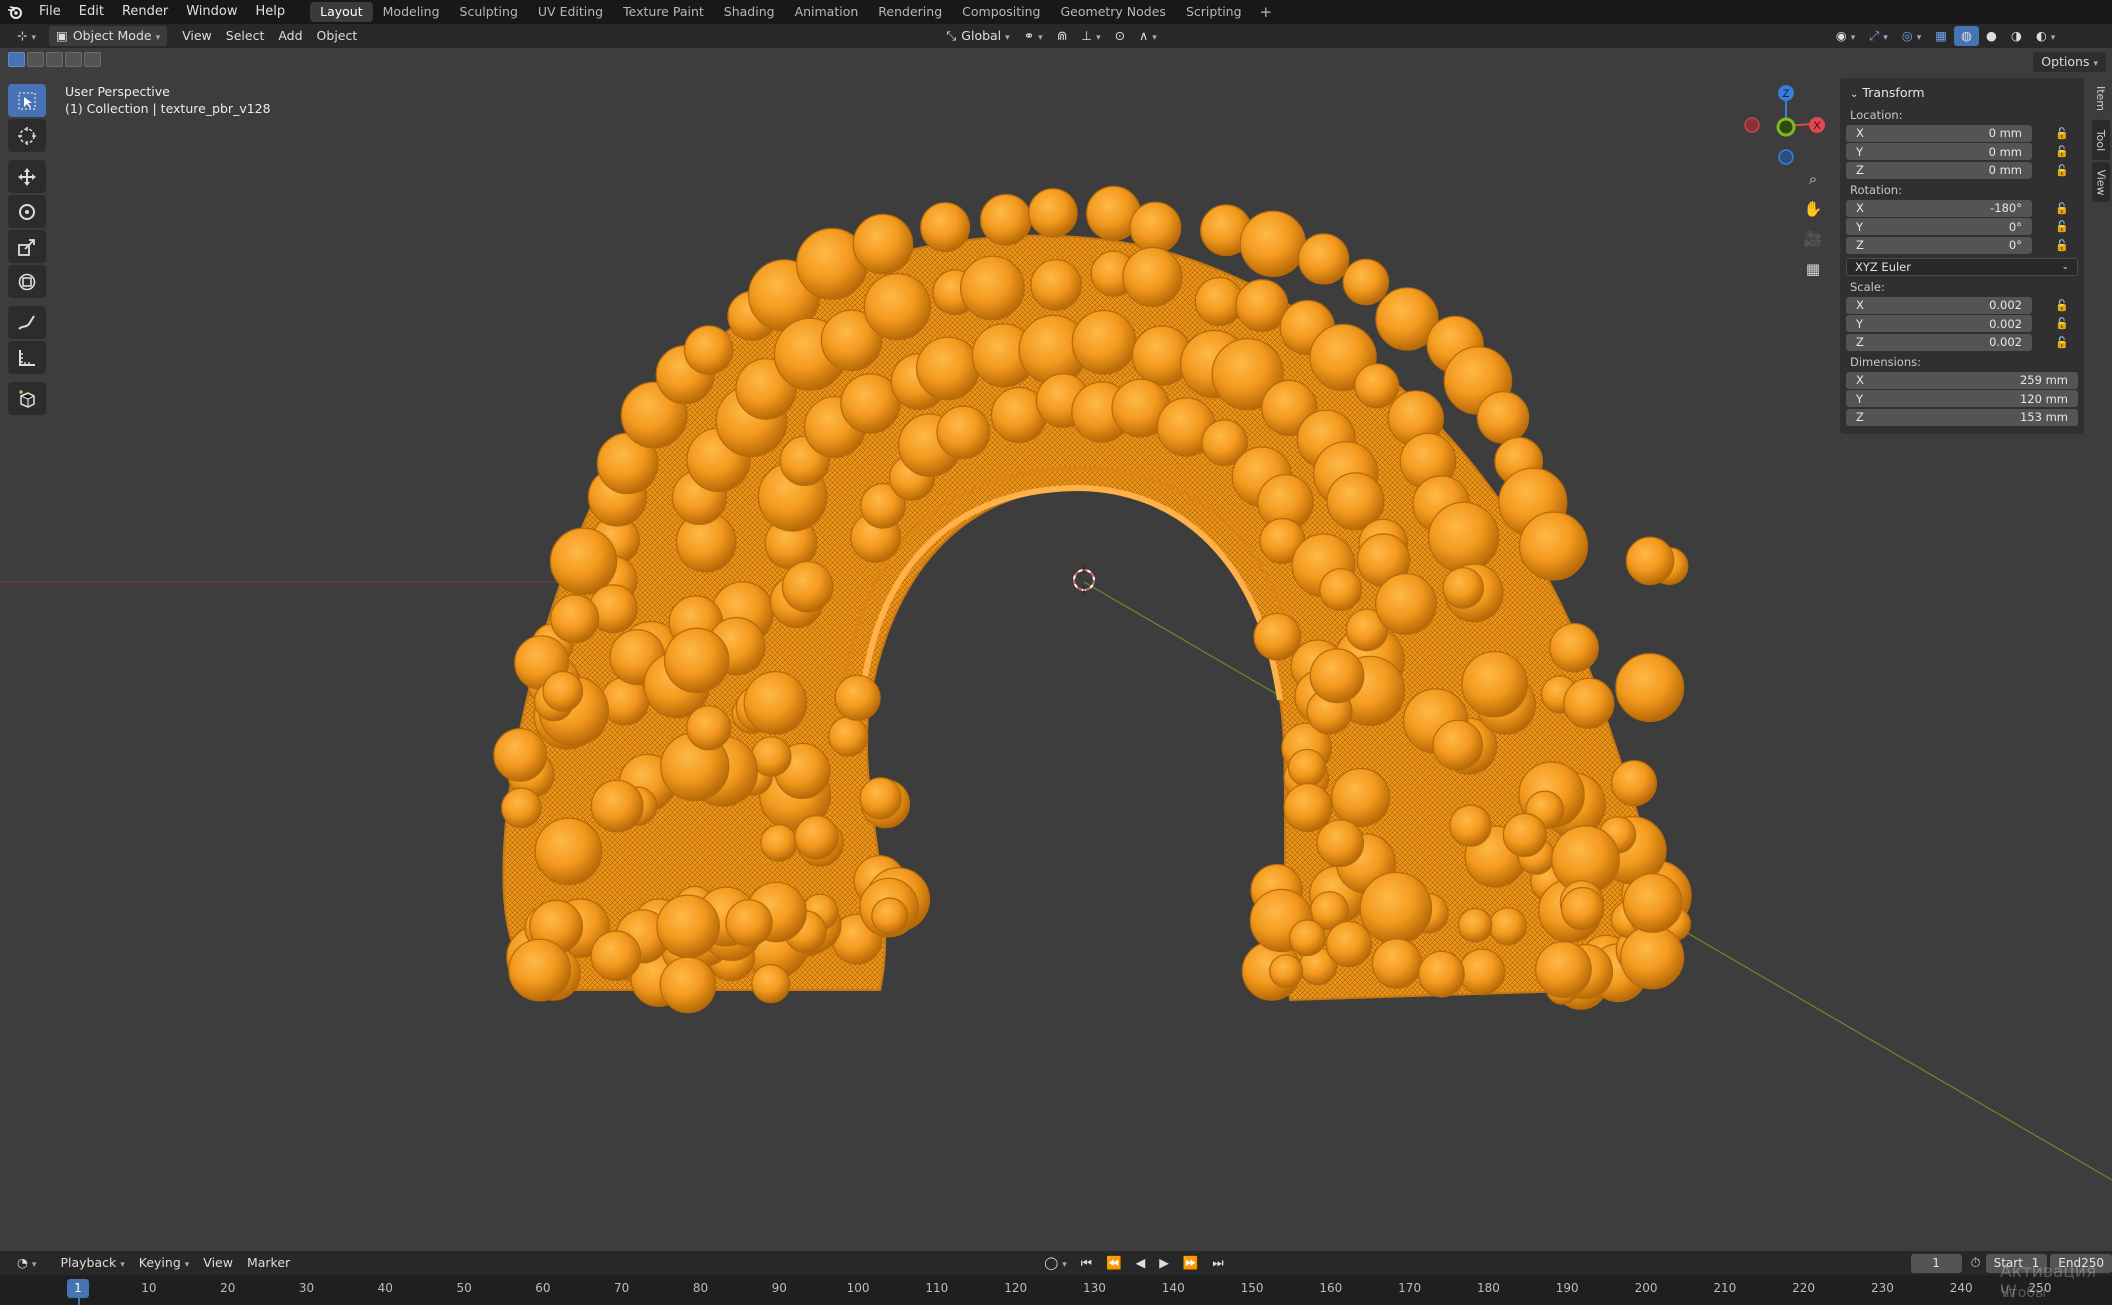  Describe the element at coordinates (2101, 140) in the screenshot. I see `tab-tool: Tool` at that location.